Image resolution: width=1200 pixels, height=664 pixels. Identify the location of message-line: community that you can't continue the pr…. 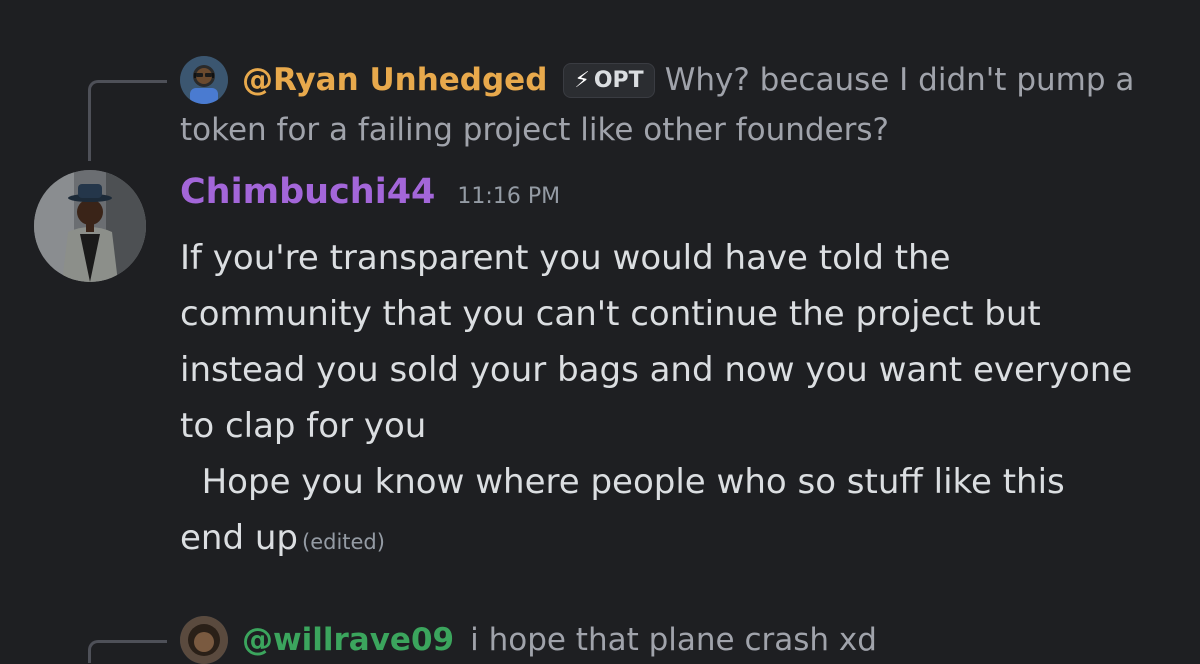
(610, 314).